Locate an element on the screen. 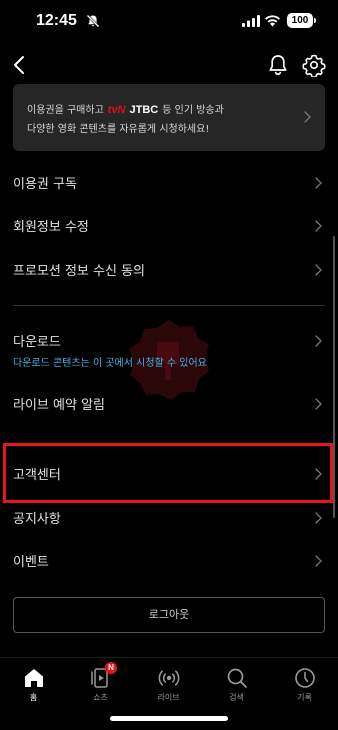 The height and width of the screenshot is (730, 338). new-badge: N is located at coordinates (111, 668).